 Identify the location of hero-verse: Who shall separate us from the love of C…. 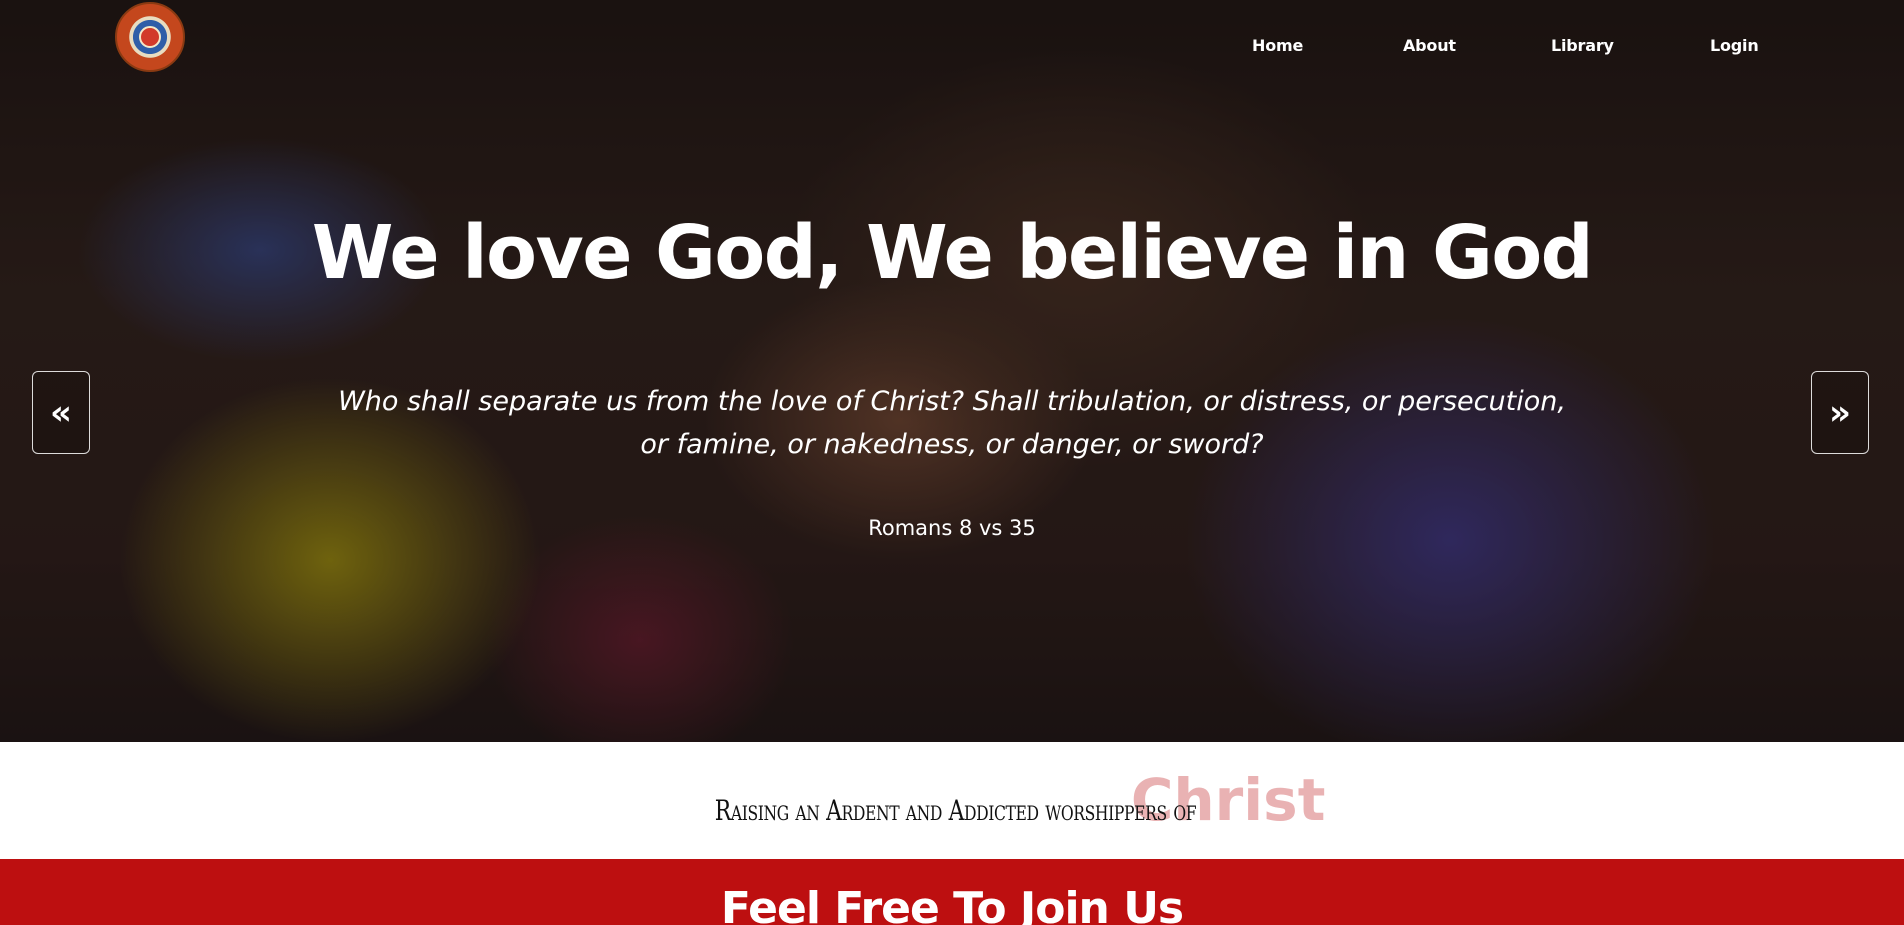
(952, 423).